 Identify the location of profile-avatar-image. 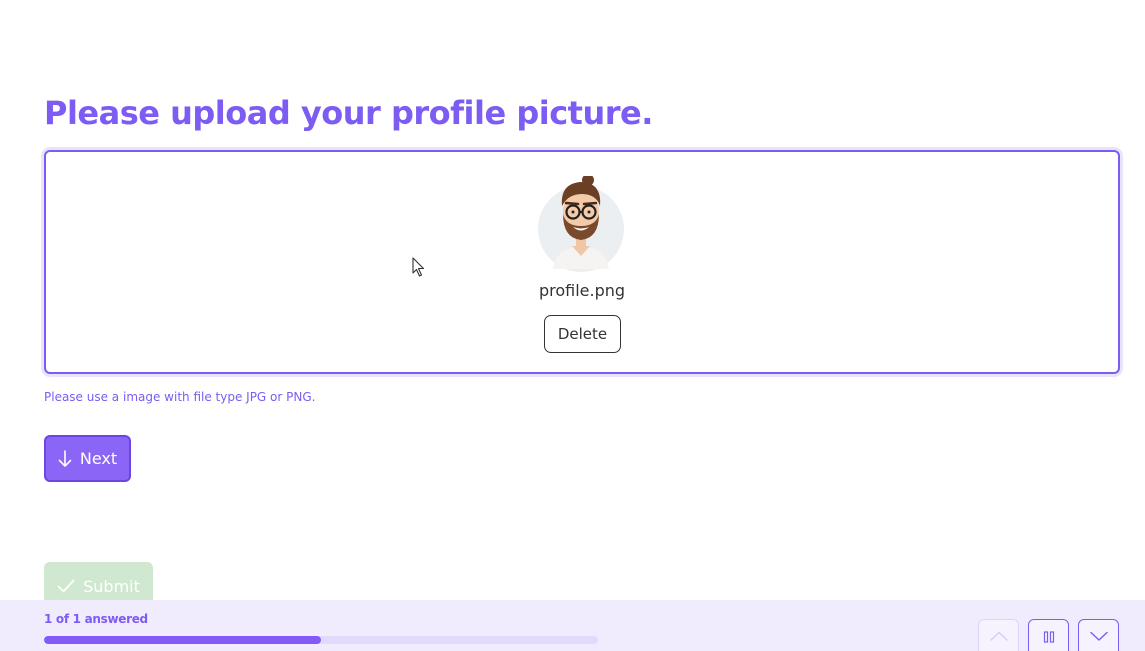
(581, 224).